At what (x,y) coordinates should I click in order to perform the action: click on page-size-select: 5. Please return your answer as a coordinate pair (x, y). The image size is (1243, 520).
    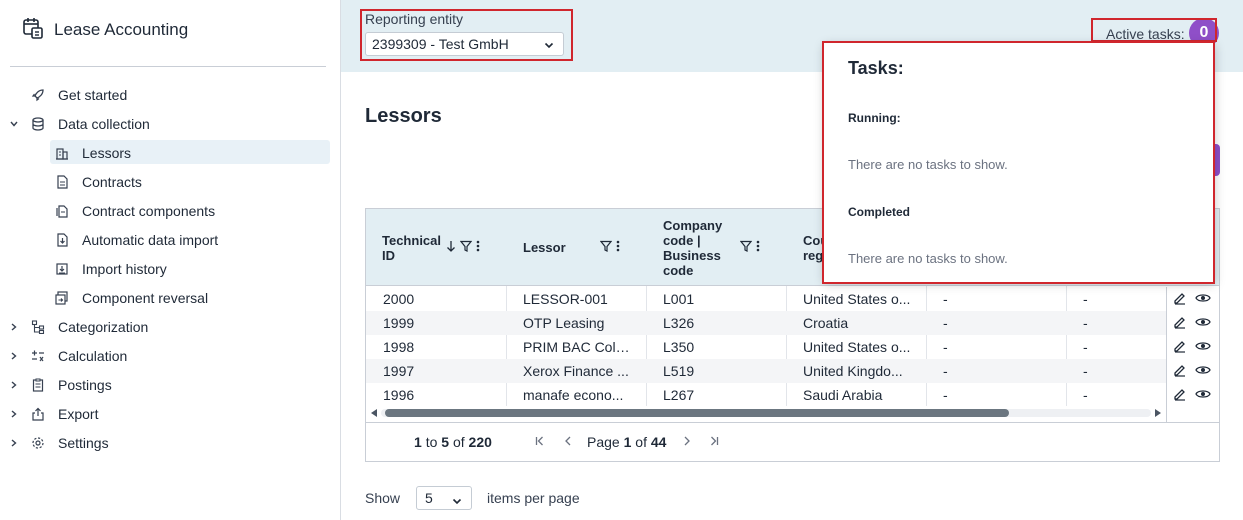
    Looking at the image, I should click on (444, 498).